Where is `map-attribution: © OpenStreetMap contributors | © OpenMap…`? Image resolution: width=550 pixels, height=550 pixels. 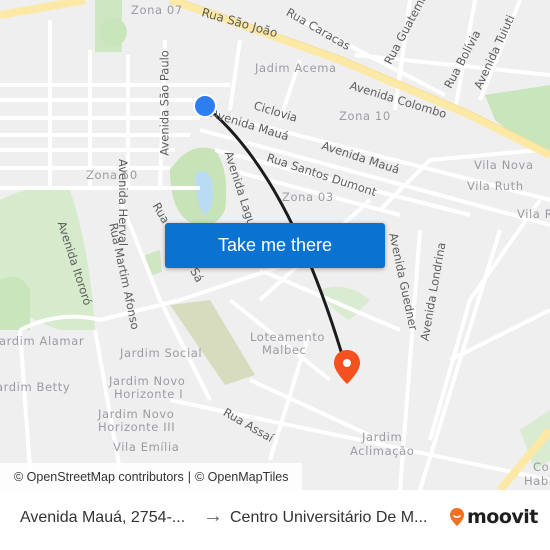 map-attribution: © OpenStreetMap contributors | © OpenMap… is located at coordinates (151, 476).